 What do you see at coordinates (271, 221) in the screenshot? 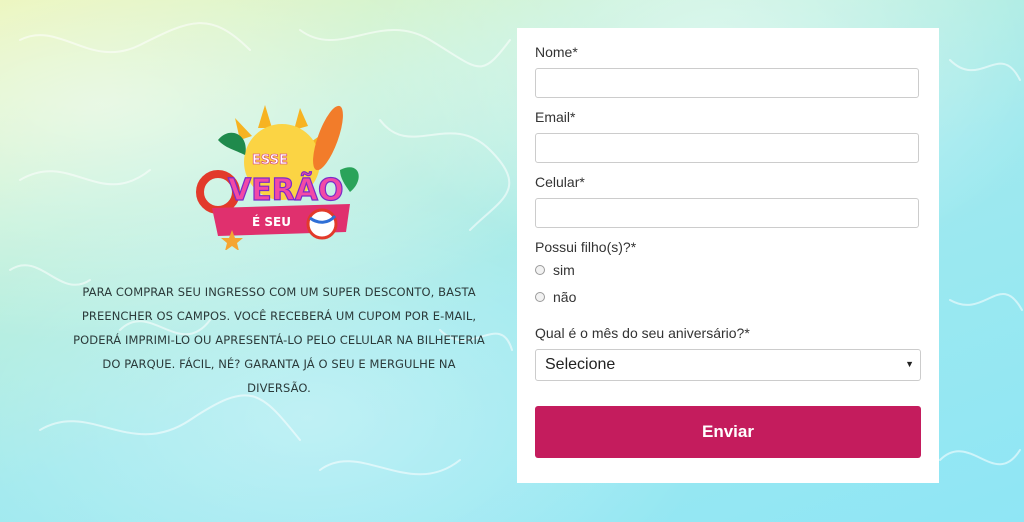
I see `logo-text-3: É SEU` at bounding box center [271, 221].